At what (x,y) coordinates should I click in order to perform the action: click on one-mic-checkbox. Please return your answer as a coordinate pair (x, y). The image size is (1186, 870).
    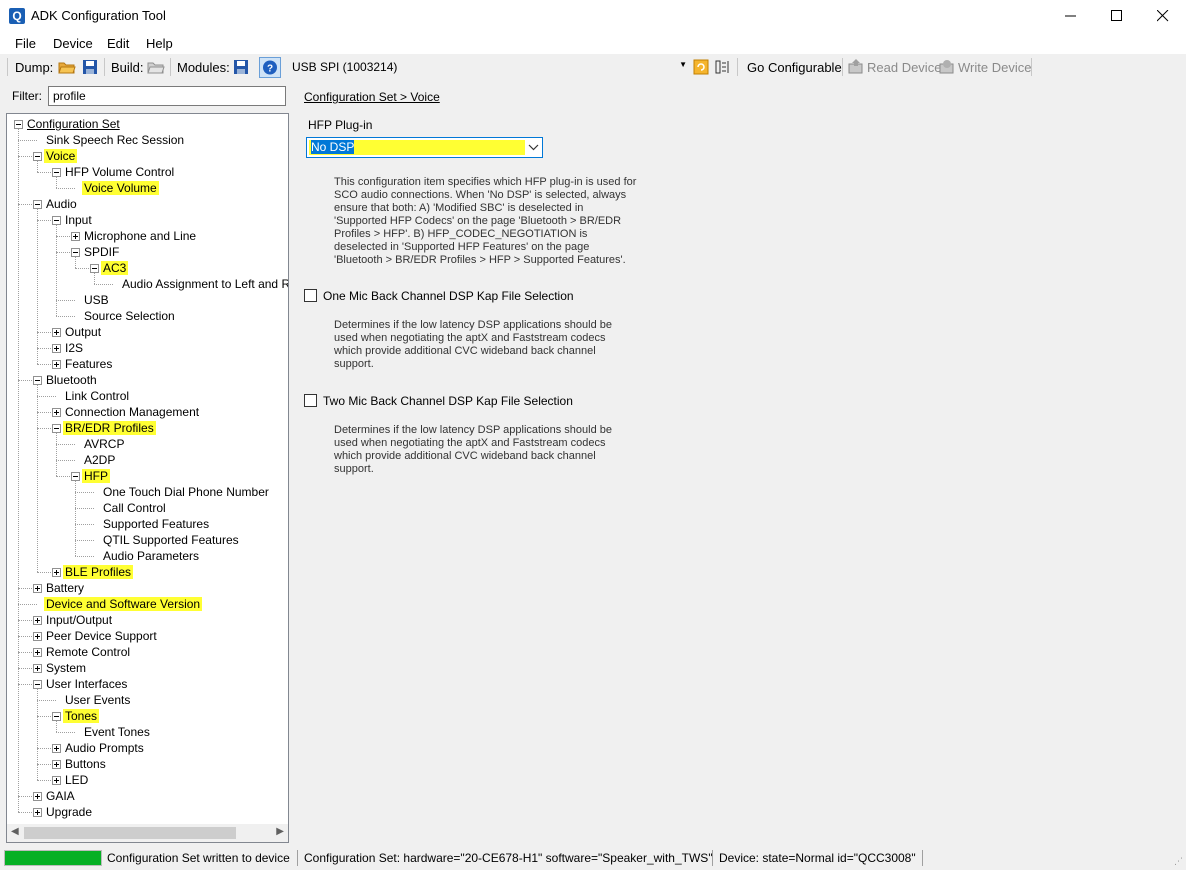
    Looking at the image, I should click on (310, 295).